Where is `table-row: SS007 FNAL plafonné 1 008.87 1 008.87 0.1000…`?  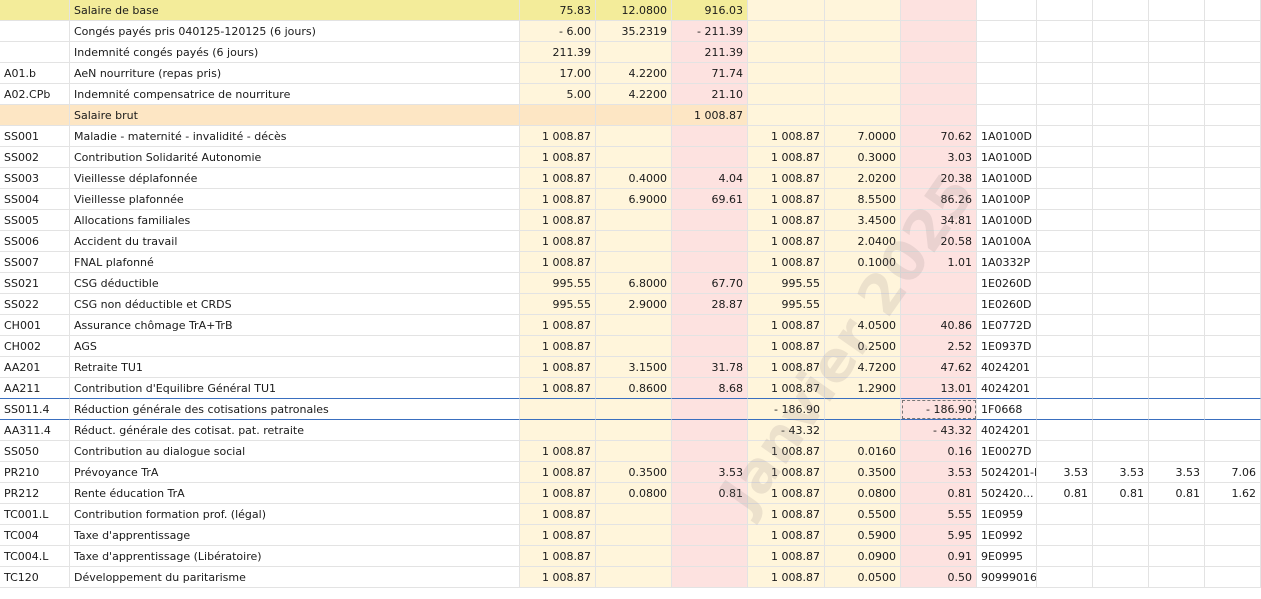
table-row: SS007 FNAL plafonné 1 008.87 1 008.87 0.1000… is located at coordinates (630, 262).